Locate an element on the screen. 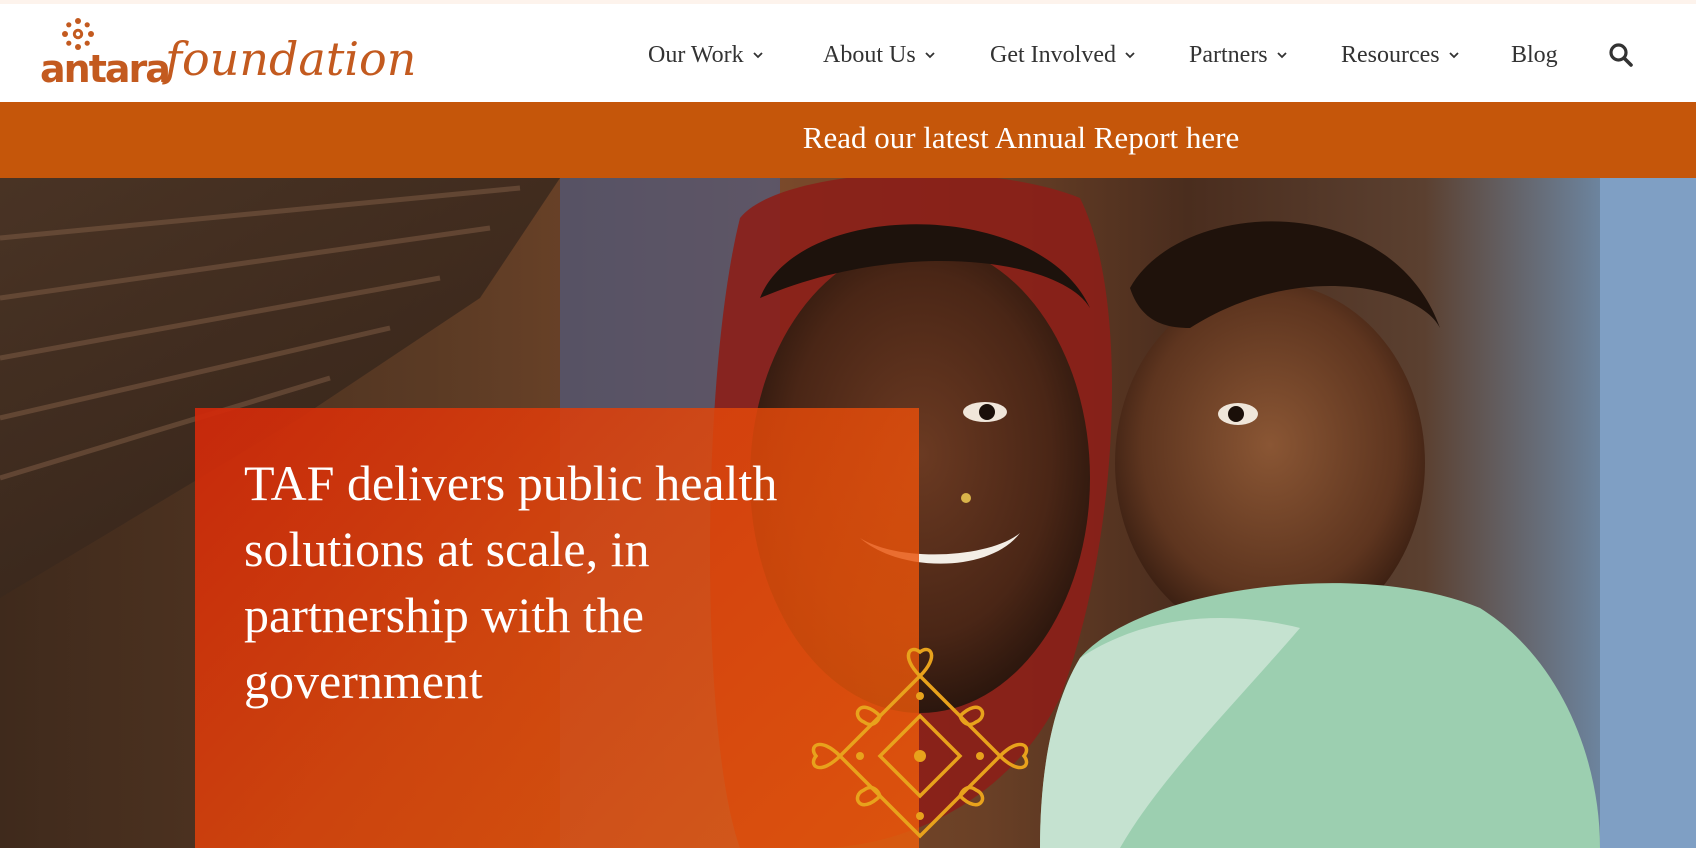 This screenshot has height=848, width=1696. announcement-banner: Read our latest Annual Report here is located at coordinates (848, 140).